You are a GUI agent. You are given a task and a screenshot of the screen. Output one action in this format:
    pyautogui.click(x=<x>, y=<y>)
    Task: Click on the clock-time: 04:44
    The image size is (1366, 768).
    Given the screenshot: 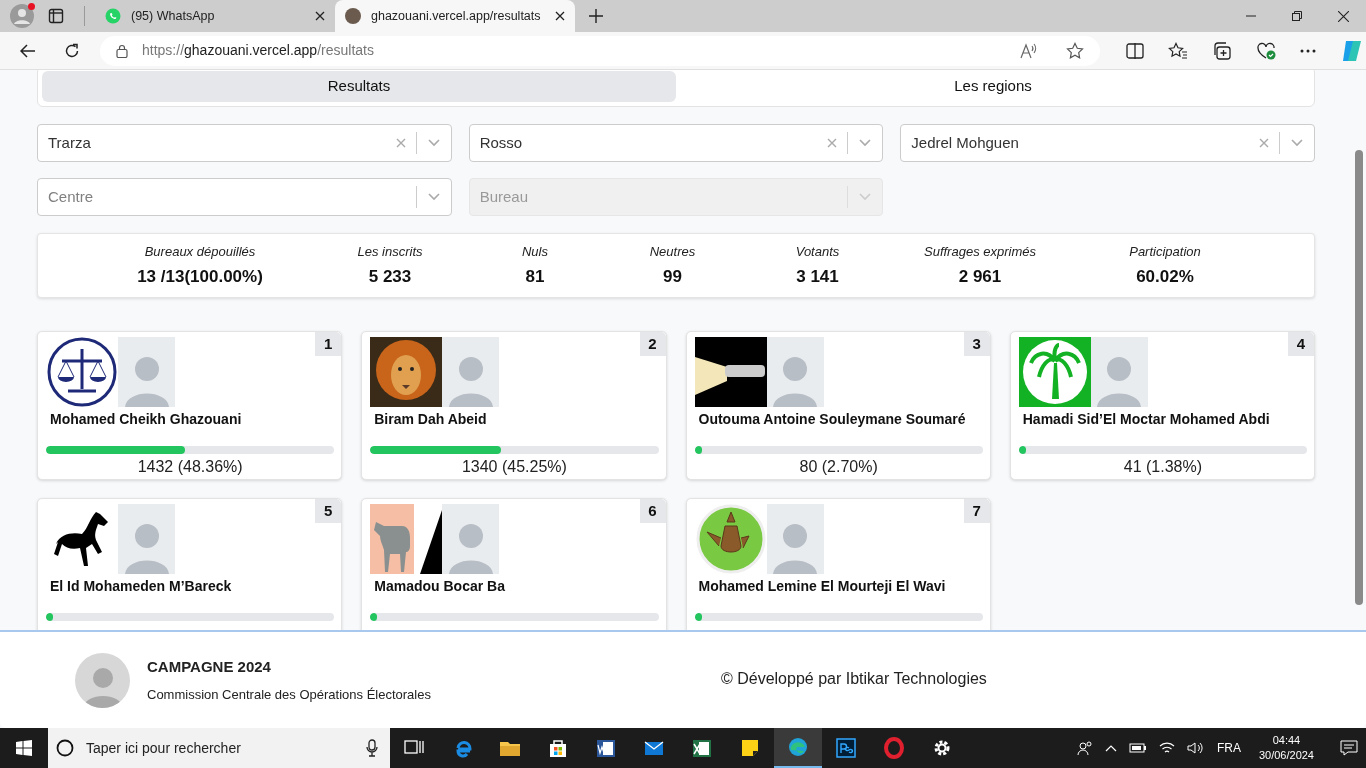 What is the action you would take?
    pyautogui.click(x=1286, y=740)
    